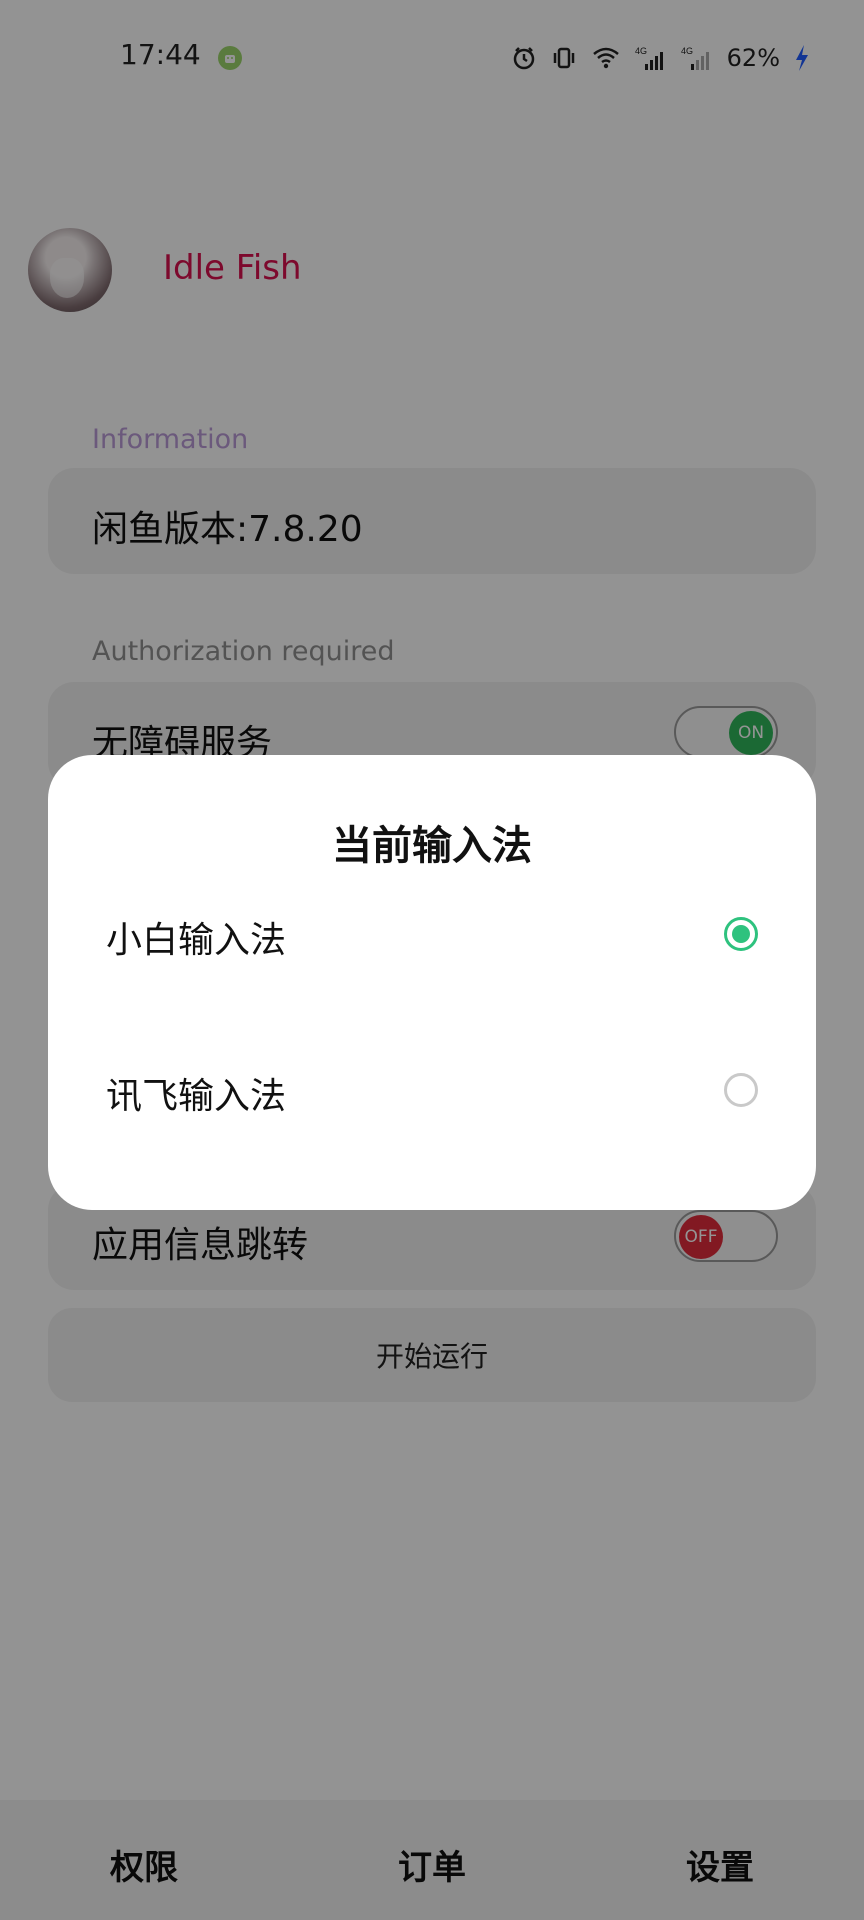  What do you see at coordinates (196, 1096) in the screenshot?
I see `option-label: 讯飞输入法` at bounding box center [196, 1096].